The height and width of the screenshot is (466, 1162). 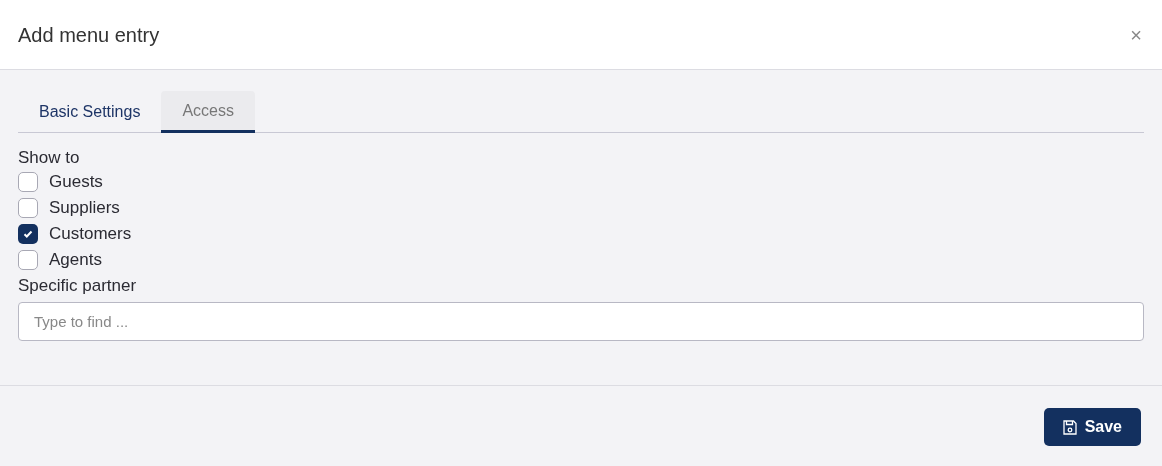 What do you see at coordinates (75, 260) in the screenshot?
I see `checkbox-label: Agents` at bounding box center [75, 260].